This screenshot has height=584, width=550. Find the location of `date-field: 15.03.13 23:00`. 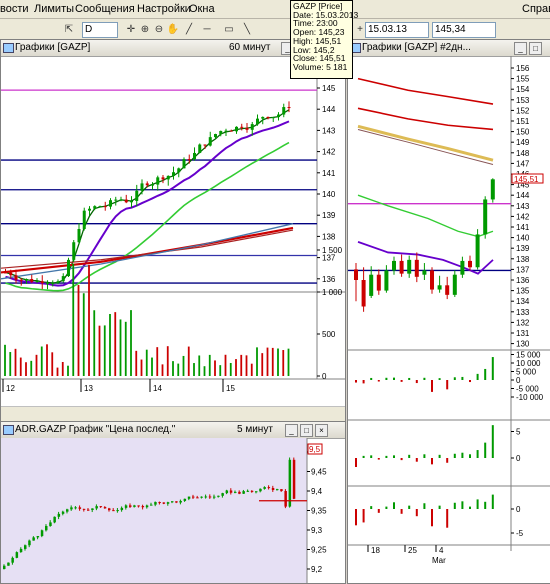

date-field: 15.03.13 23:00 is located at coordinates (397, 35).